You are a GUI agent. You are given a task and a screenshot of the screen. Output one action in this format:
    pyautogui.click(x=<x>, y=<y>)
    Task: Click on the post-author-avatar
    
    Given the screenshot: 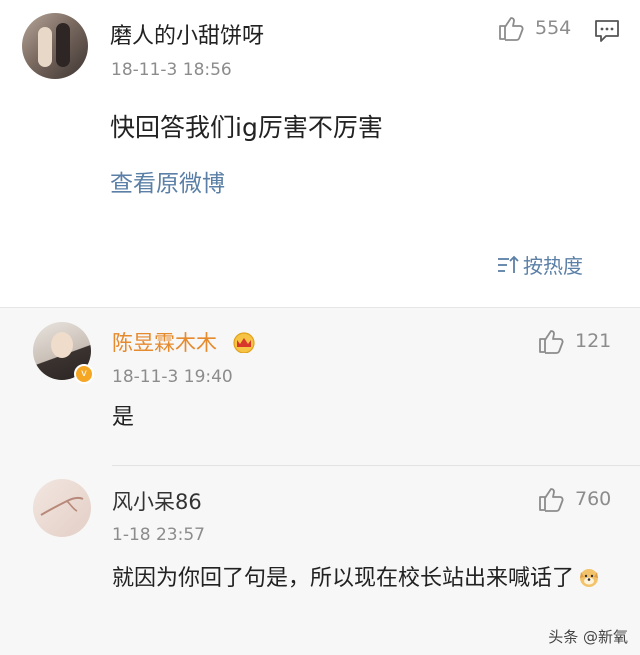 What is the action you would take?
    pyautogui.click(x=55, y=46)
    